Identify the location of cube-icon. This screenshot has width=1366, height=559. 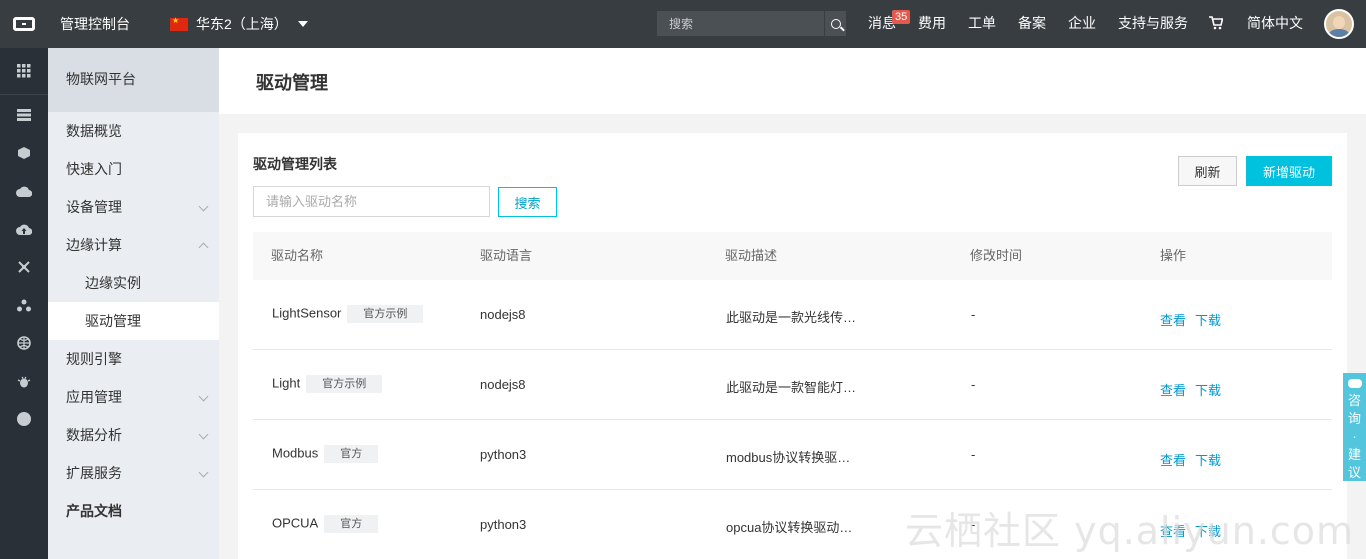
(24, 153).